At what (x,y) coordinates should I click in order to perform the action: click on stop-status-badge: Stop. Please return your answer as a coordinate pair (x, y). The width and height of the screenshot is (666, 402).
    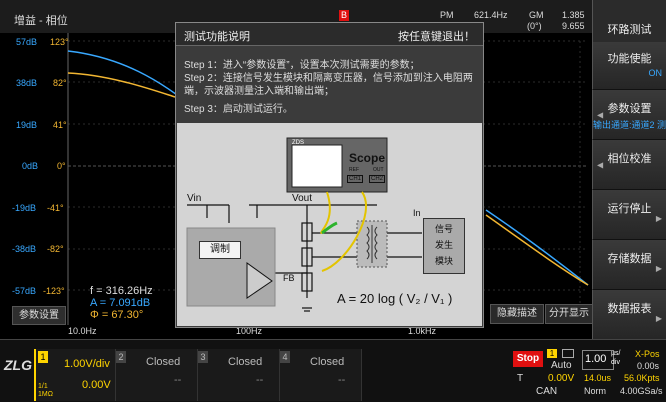
    Looking at the image, I should click on (528, 359).